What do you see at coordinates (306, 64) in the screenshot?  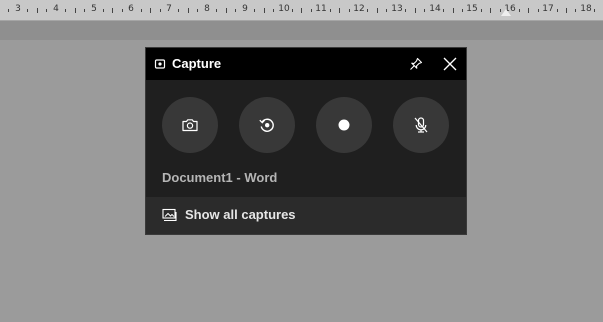 I see `capture-header: Capture` at bounding box center [306, 64].